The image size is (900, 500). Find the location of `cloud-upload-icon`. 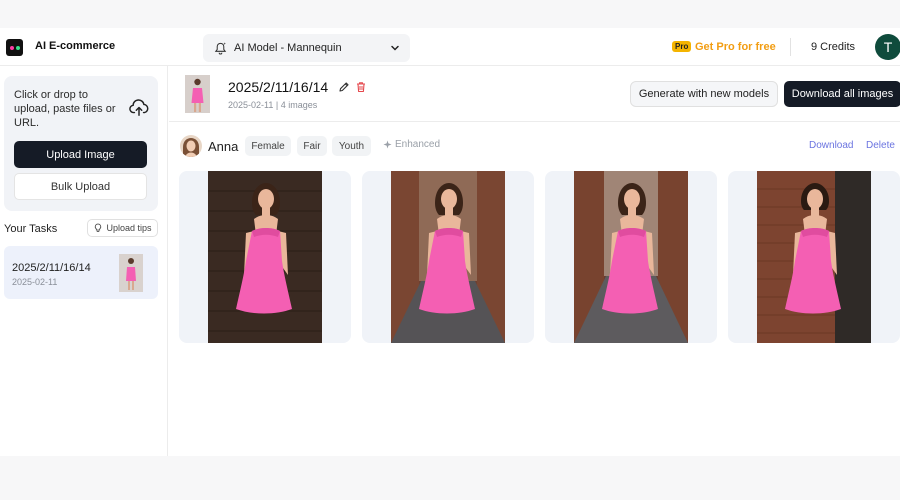

cloud-upload-icon is located at coordinates (139, 108).